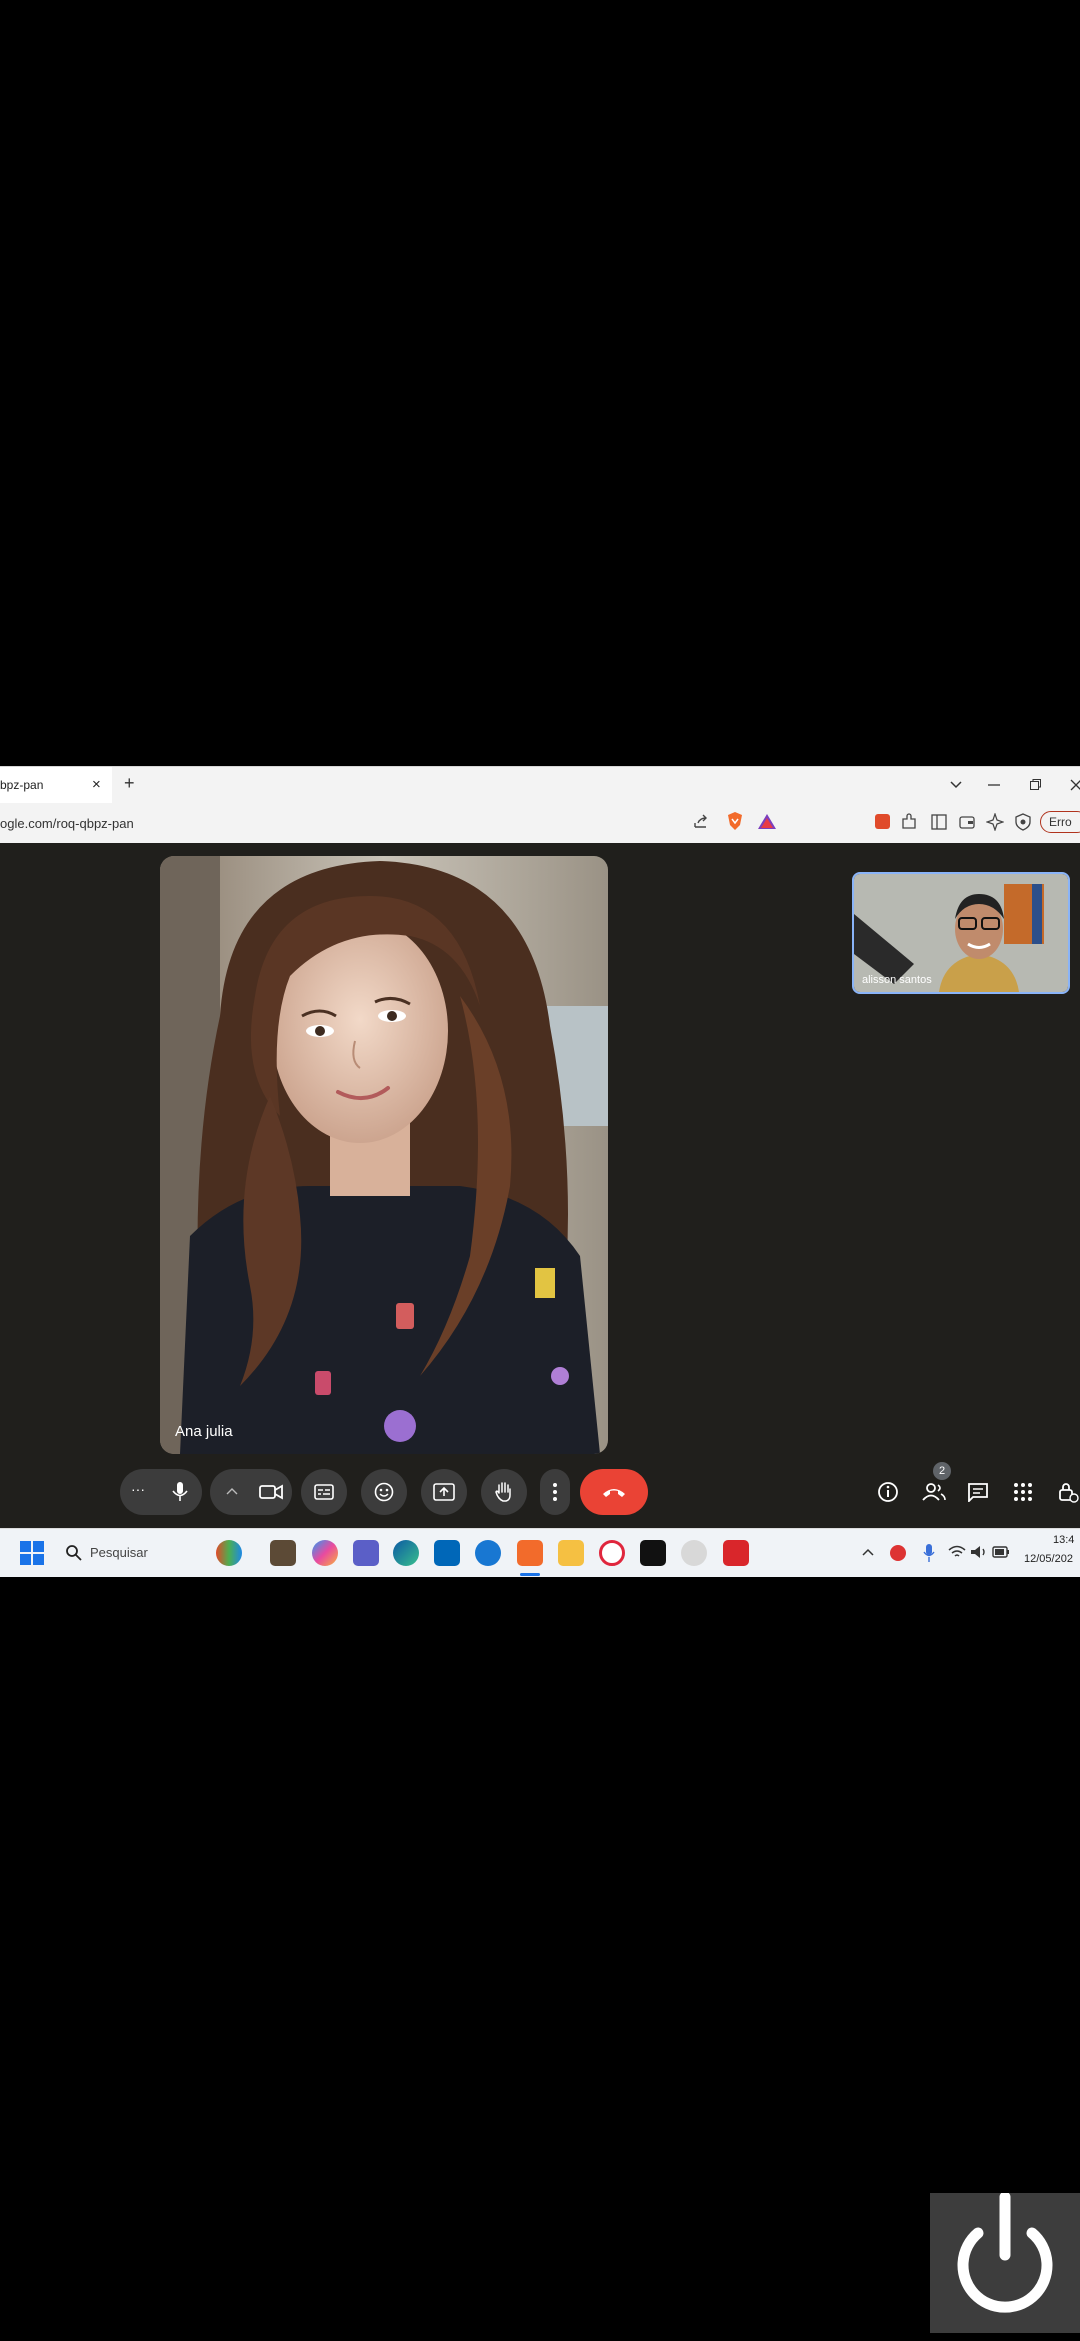  What do you see at coordinates (701, 822) in the screenshot?
I see `share-icon` at bounding box center [701, 822].